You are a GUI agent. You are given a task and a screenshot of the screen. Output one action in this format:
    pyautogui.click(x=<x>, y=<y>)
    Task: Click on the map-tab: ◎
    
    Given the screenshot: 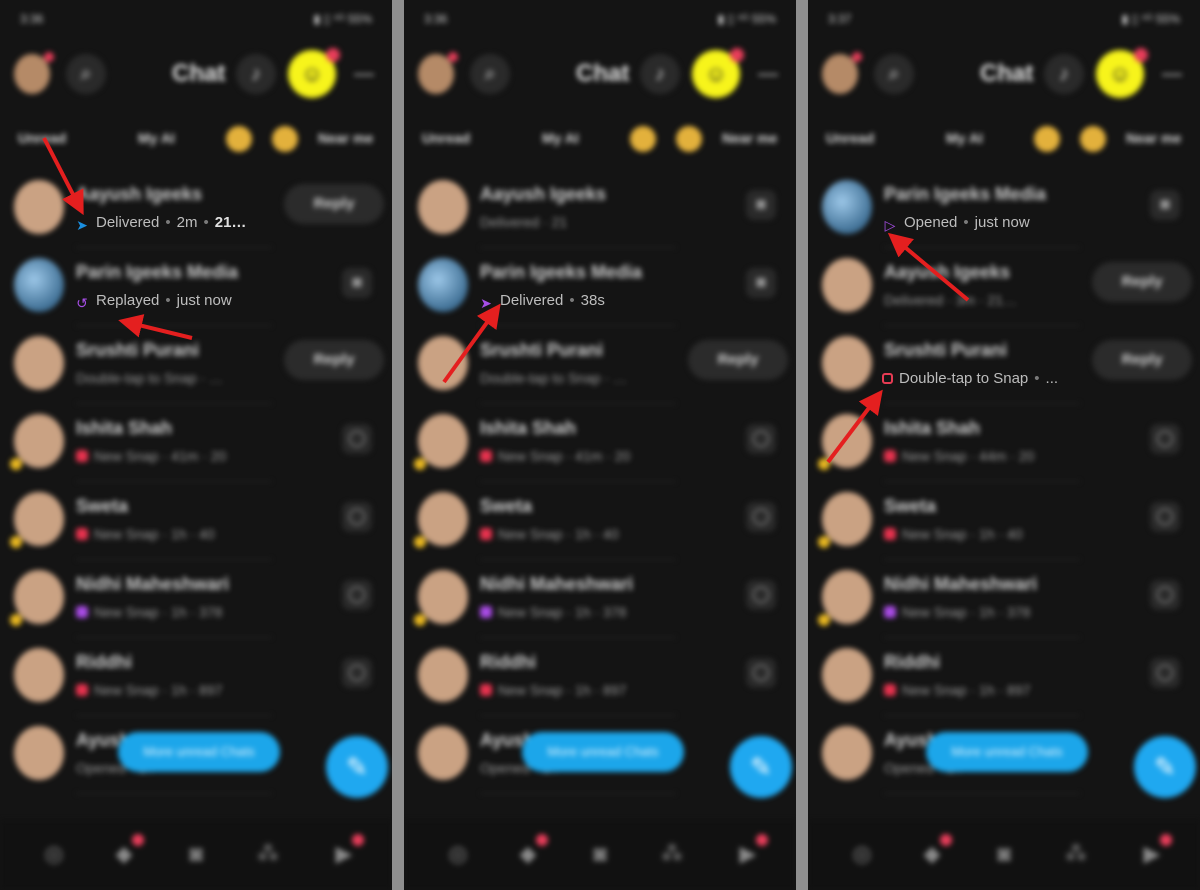 What is the action you would take?
    pyautogui.click(x=458, y=854)
    